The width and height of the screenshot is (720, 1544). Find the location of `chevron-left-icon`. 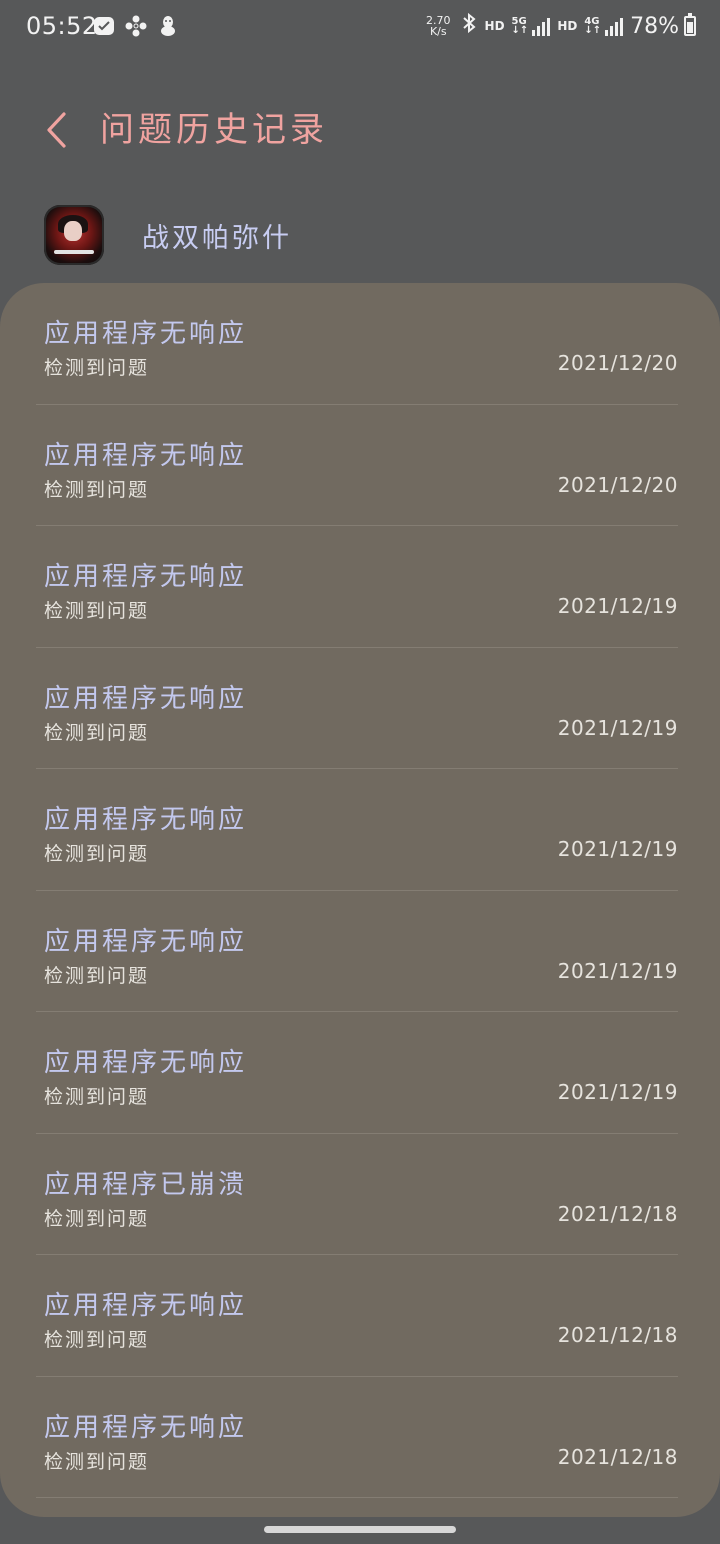

chevron-left-icon is located at coordinates (56, 130).